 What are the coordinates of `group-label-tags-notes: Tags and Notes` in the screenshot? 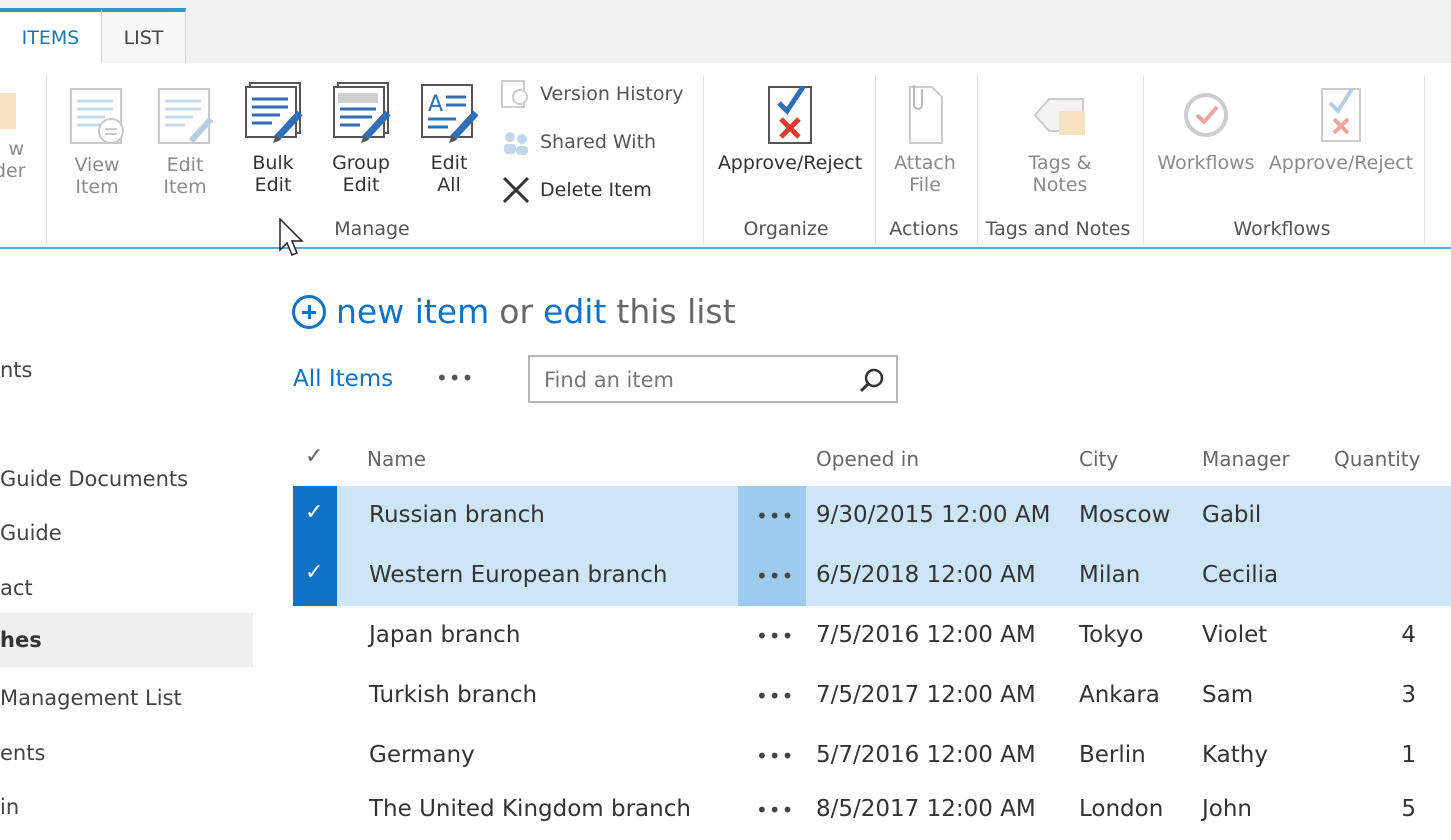 It's located at (1058, 229).